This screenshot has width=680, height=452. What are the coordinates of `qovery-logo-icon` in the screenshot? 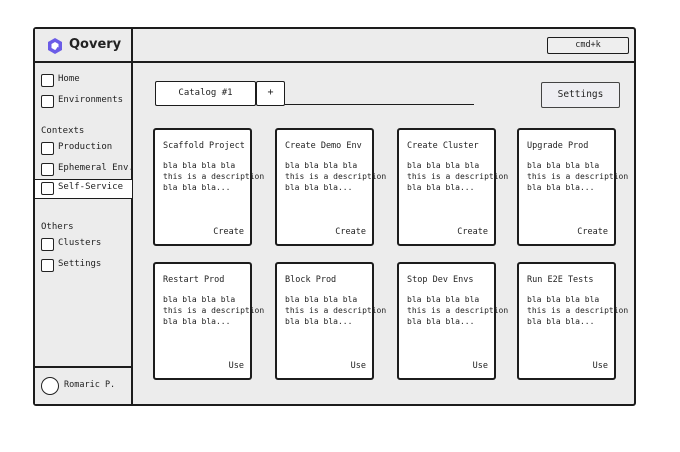 It's located at (55, 46).